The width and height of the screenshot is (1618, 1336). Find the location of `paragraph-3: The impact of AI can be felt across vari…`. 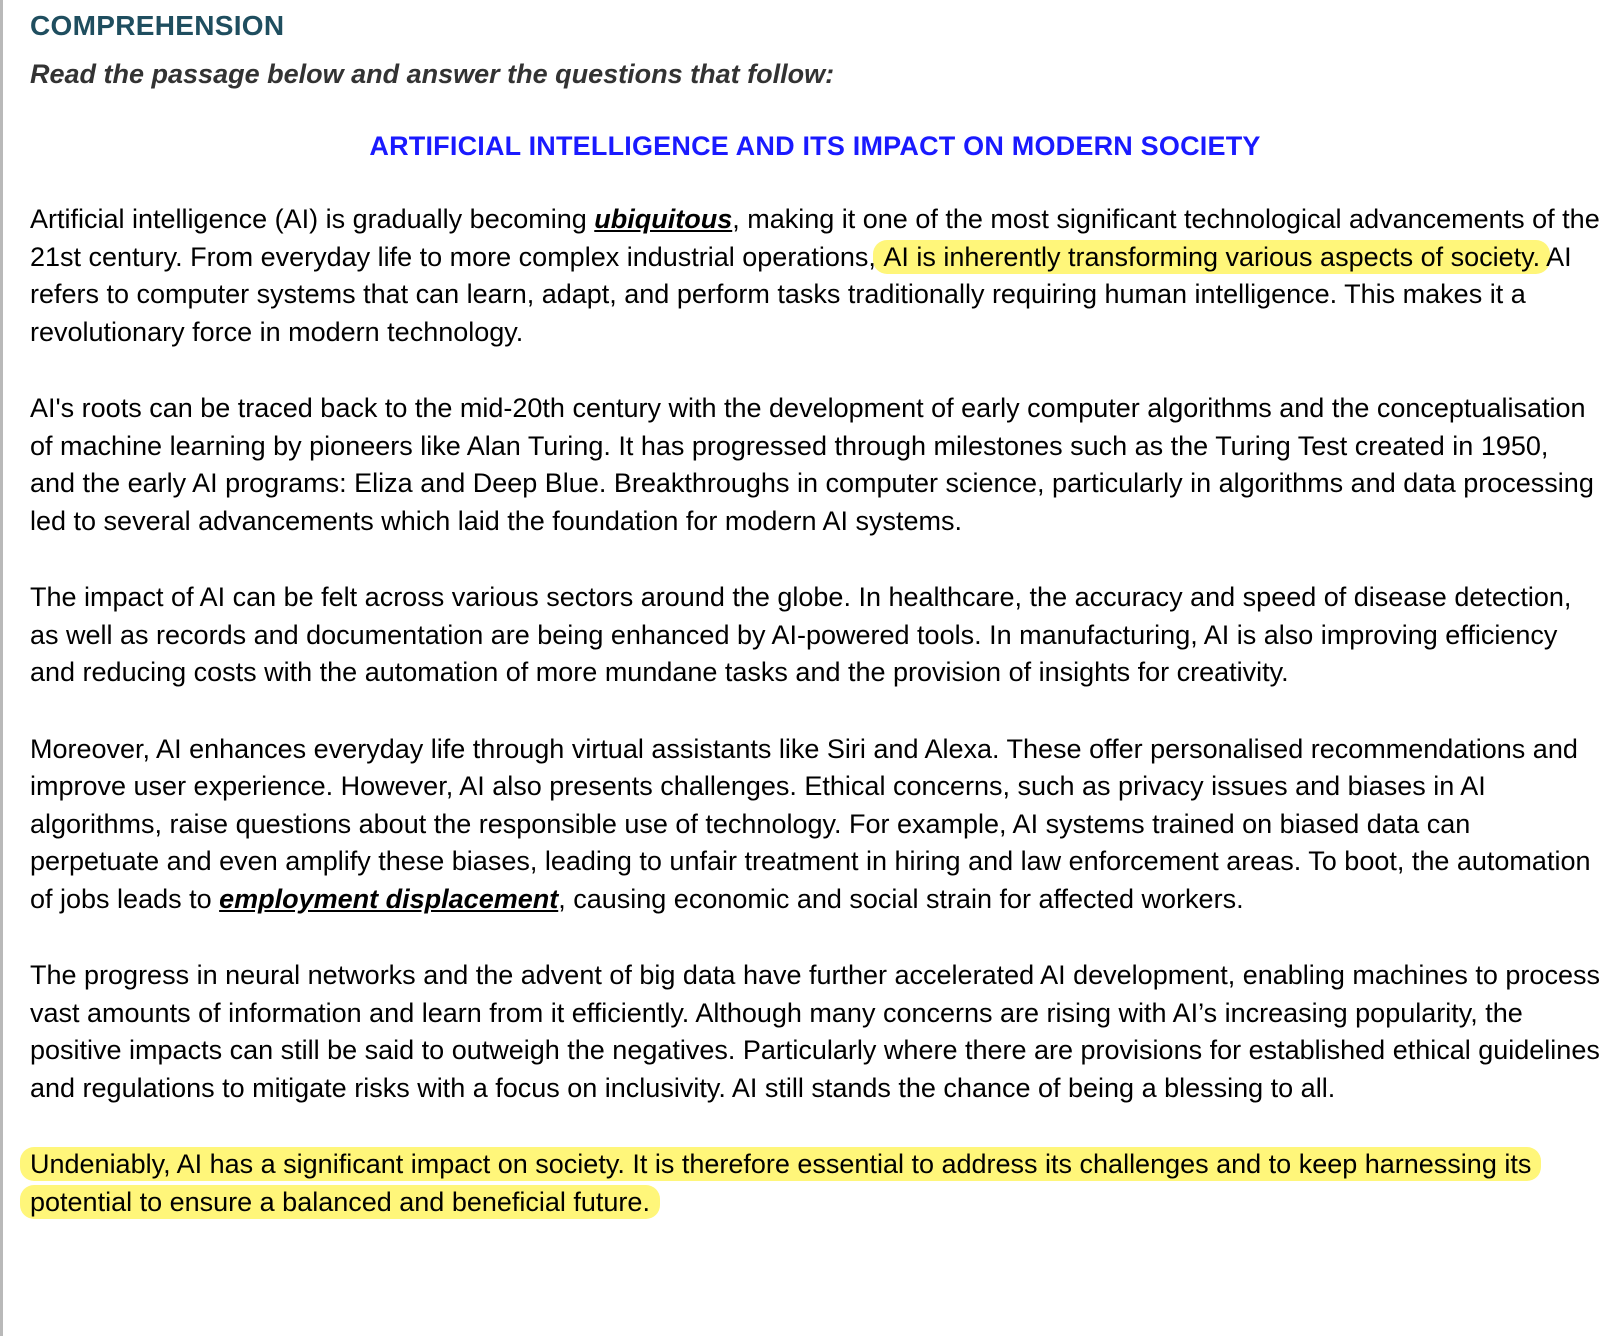

paragraph-3: The impact of AI can be felt across vari… is located at coordinates (801, 634).